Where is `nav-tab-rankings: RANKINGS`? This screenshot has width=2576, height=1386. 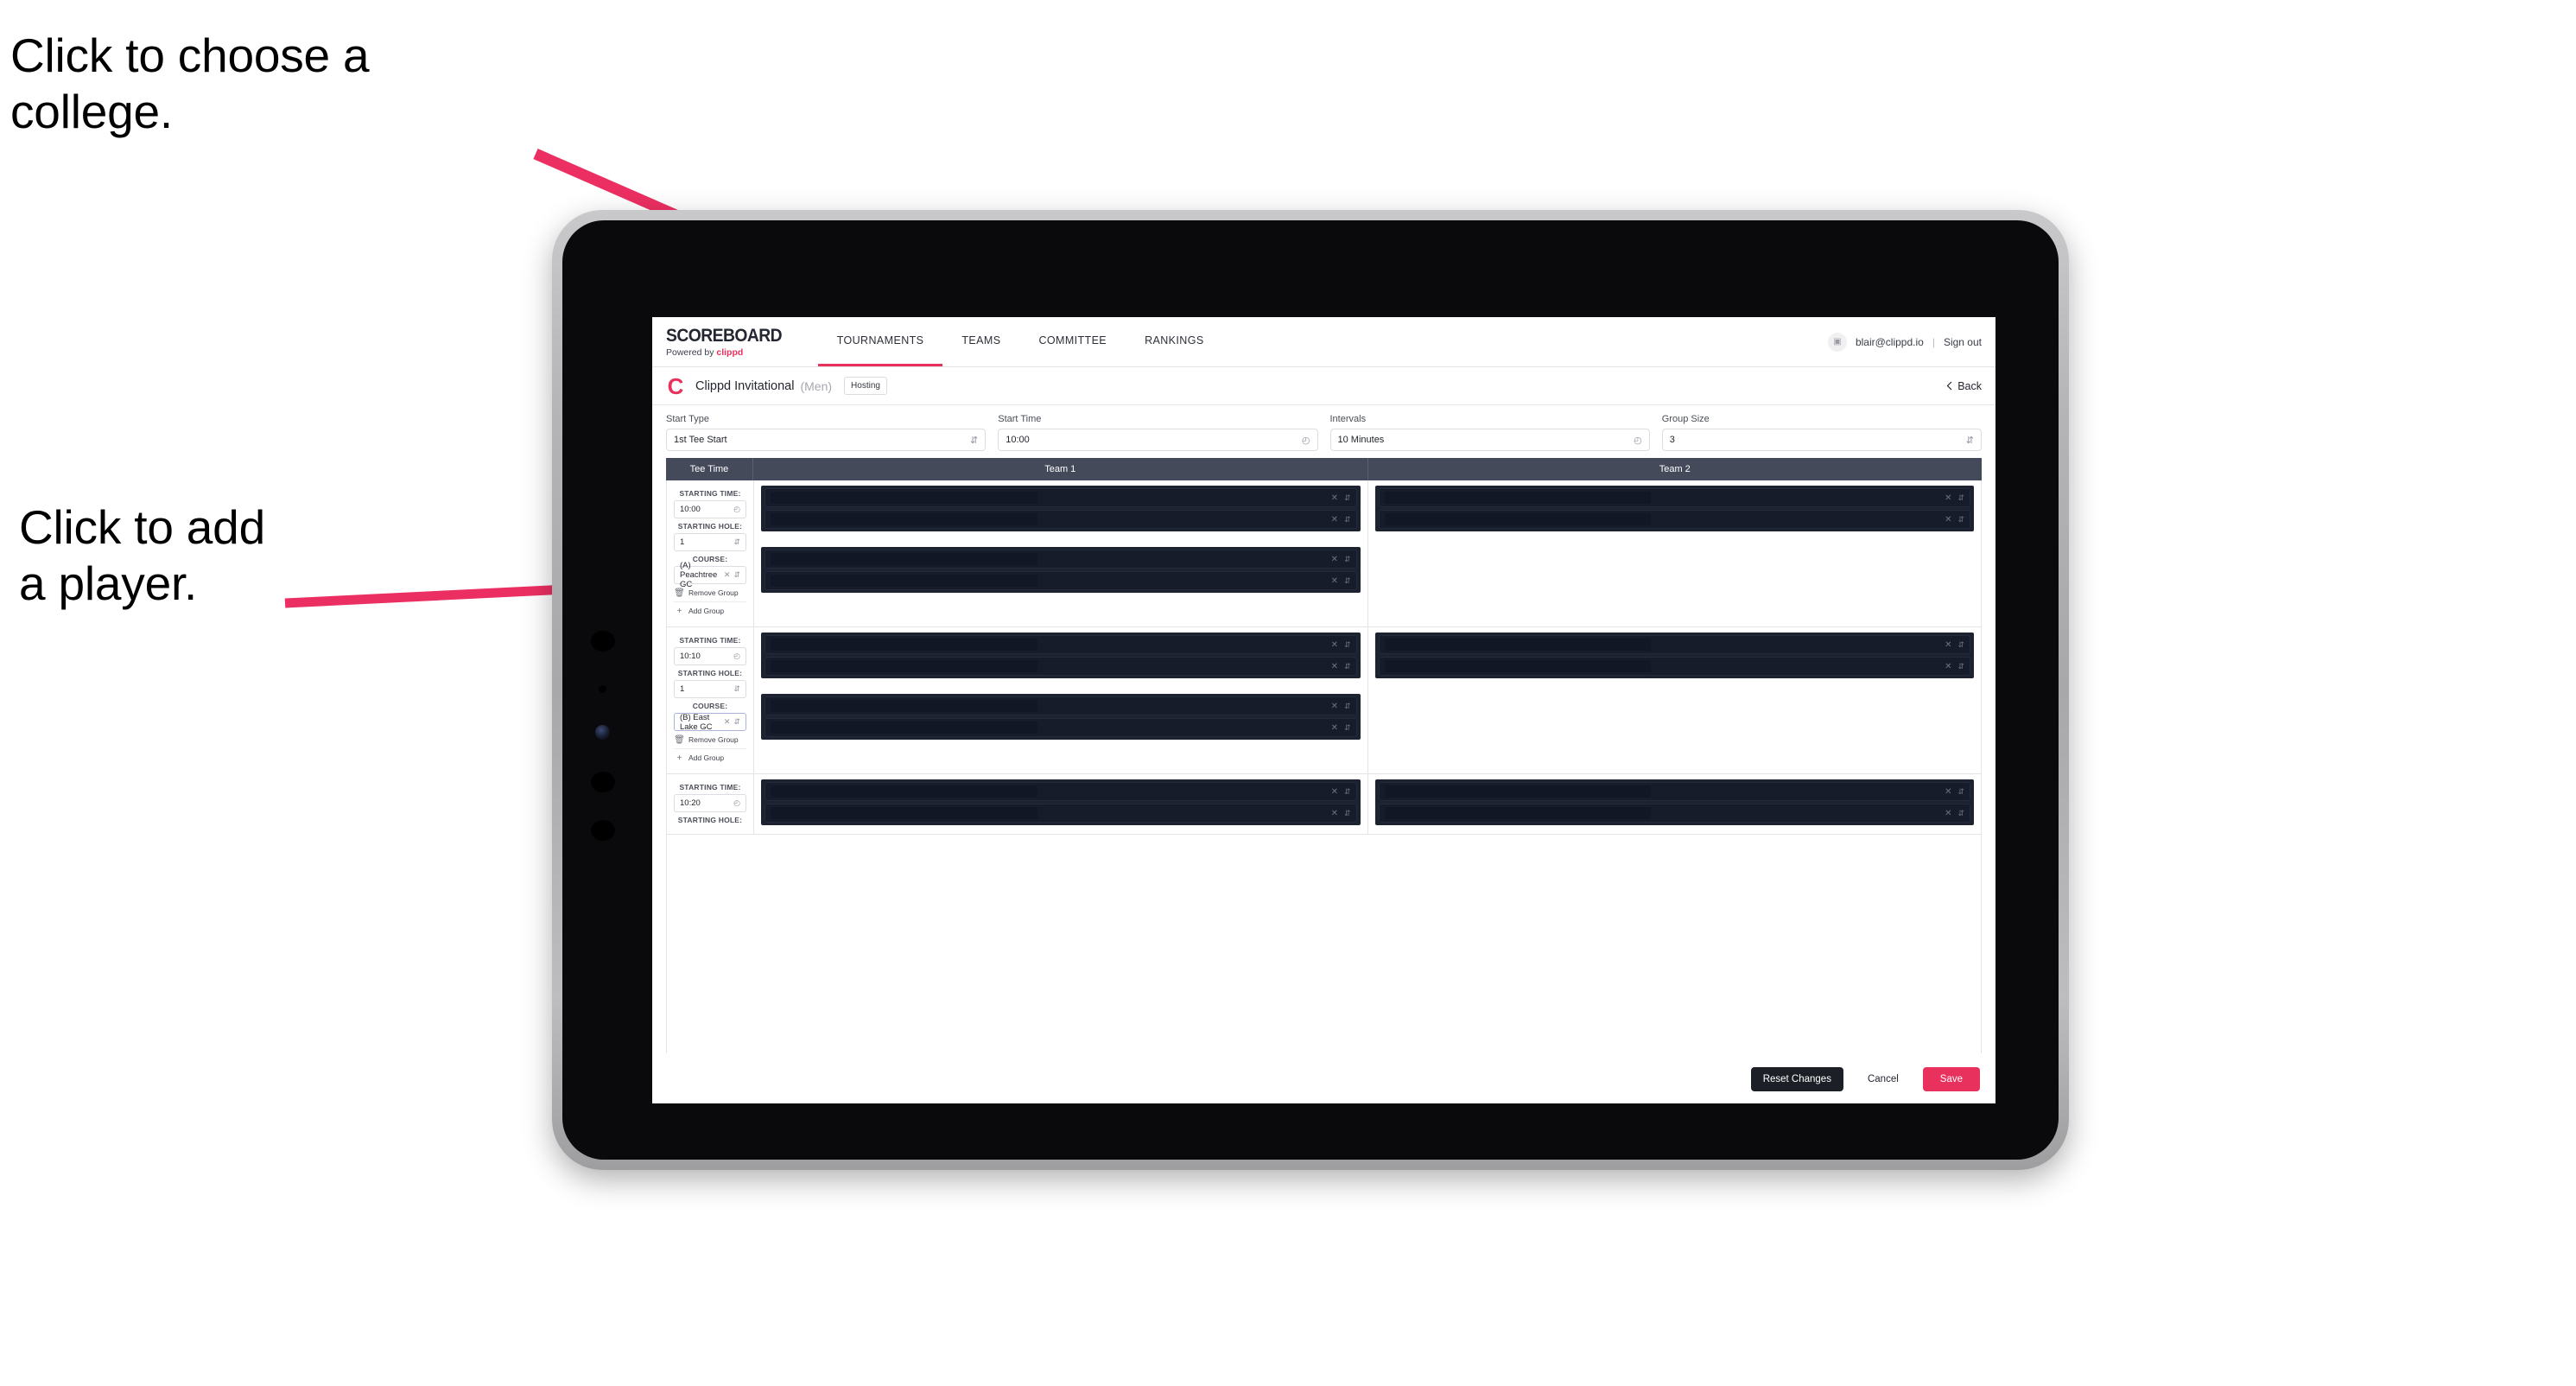
nav-tab-rankings: RANKINGS is located at coordinates (1174, 341).